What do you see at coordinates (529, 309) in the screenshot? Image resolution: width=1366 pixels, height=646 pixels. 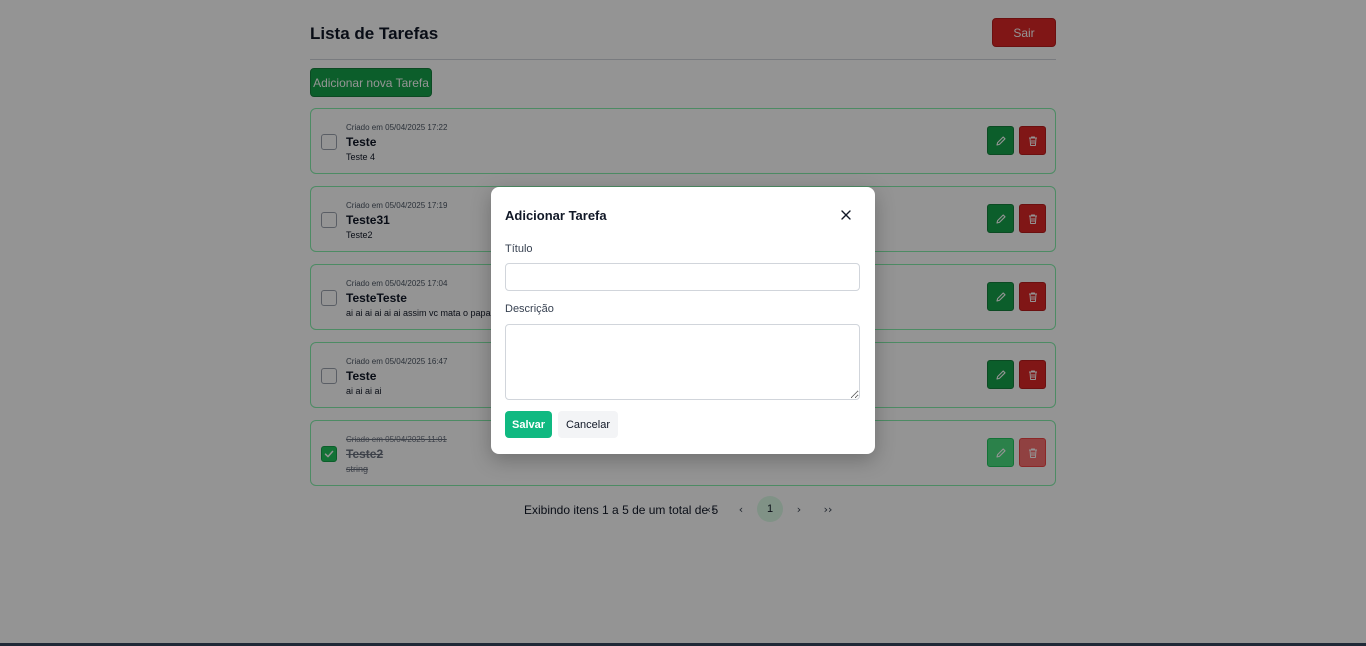 I see `description-label: Descrição` at bounding box center [529, 309].